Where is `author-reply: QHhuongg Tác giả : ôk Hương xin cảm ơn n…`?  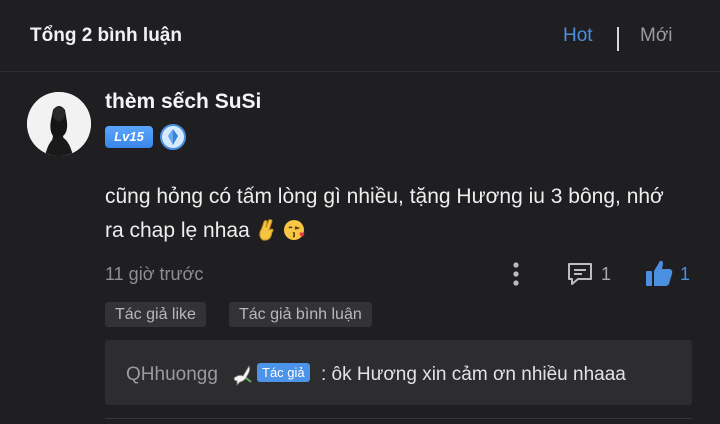 author-reply: QHhuongg Tác giả : ôk Hương xin cảm ơn n… is located at coordinates (398, 372).